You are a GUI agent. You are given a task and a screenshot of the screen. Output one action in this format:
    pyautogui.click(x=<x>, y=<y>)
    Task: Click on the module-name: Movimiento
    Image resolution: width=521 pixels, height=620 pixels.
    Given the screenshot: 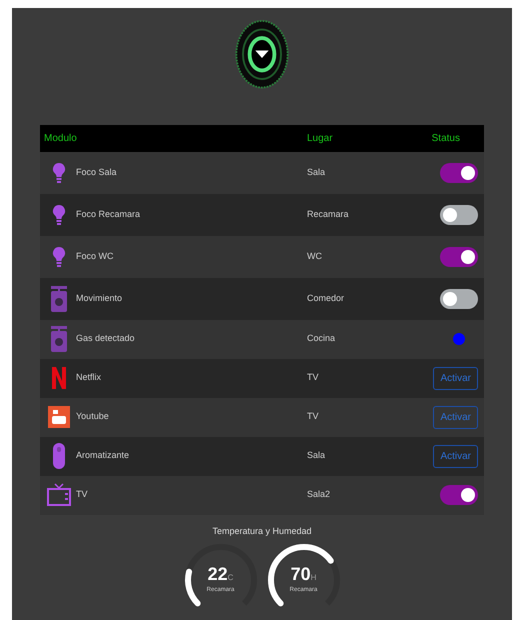 What is the action you would take?
    pyautogui.click(x=99, y=298)
    